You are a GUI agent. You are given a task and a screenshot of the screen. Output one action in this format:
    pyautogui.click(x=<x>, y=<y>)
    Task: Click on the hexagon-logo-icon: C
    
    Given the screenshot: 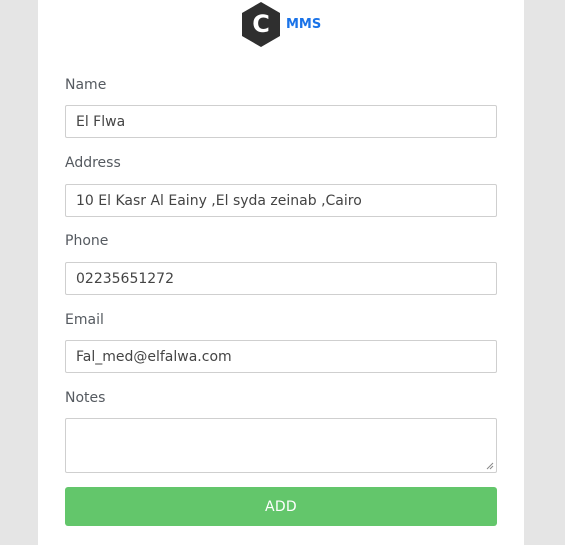 What is the action you would take?
    pyautogui.click(x=261, y=24)
    